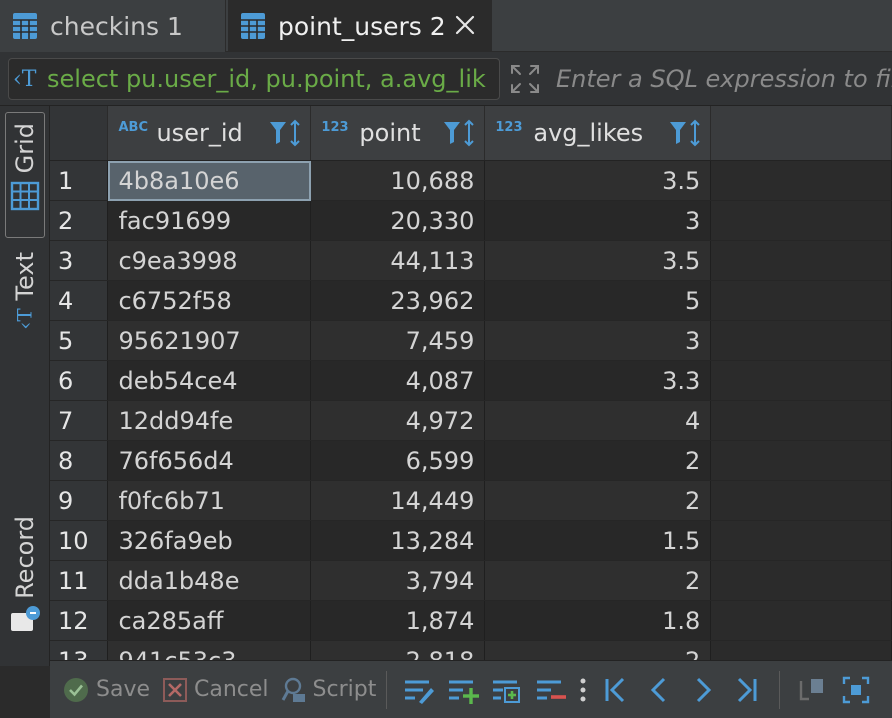  Describe the element at coordinates (25, 196) in the screenshot. I see `grid-icon` at that location.